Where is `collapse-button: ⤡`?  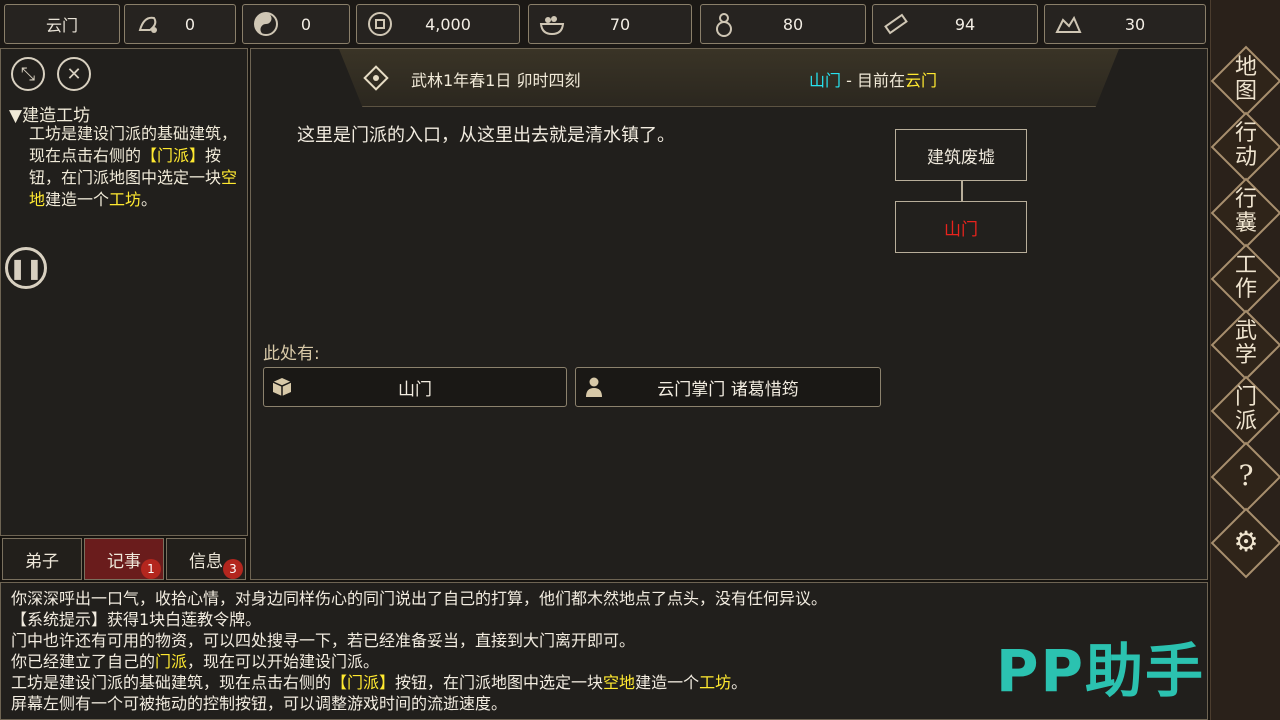
collapse-button: ⤡ is located at coordinates (28, 74).